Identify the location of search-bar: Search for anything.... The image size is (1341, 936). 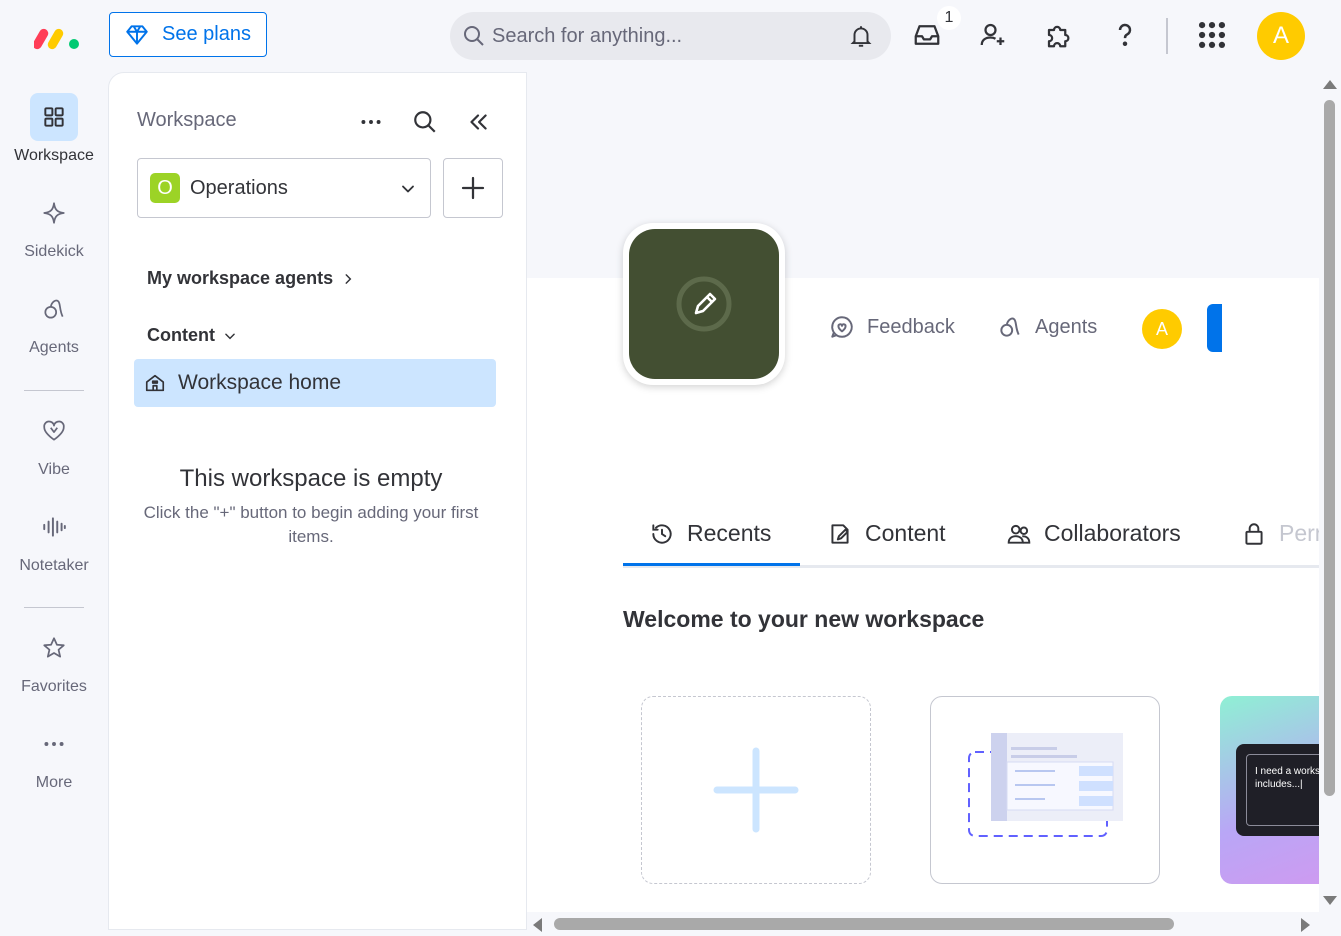
(670, 36).